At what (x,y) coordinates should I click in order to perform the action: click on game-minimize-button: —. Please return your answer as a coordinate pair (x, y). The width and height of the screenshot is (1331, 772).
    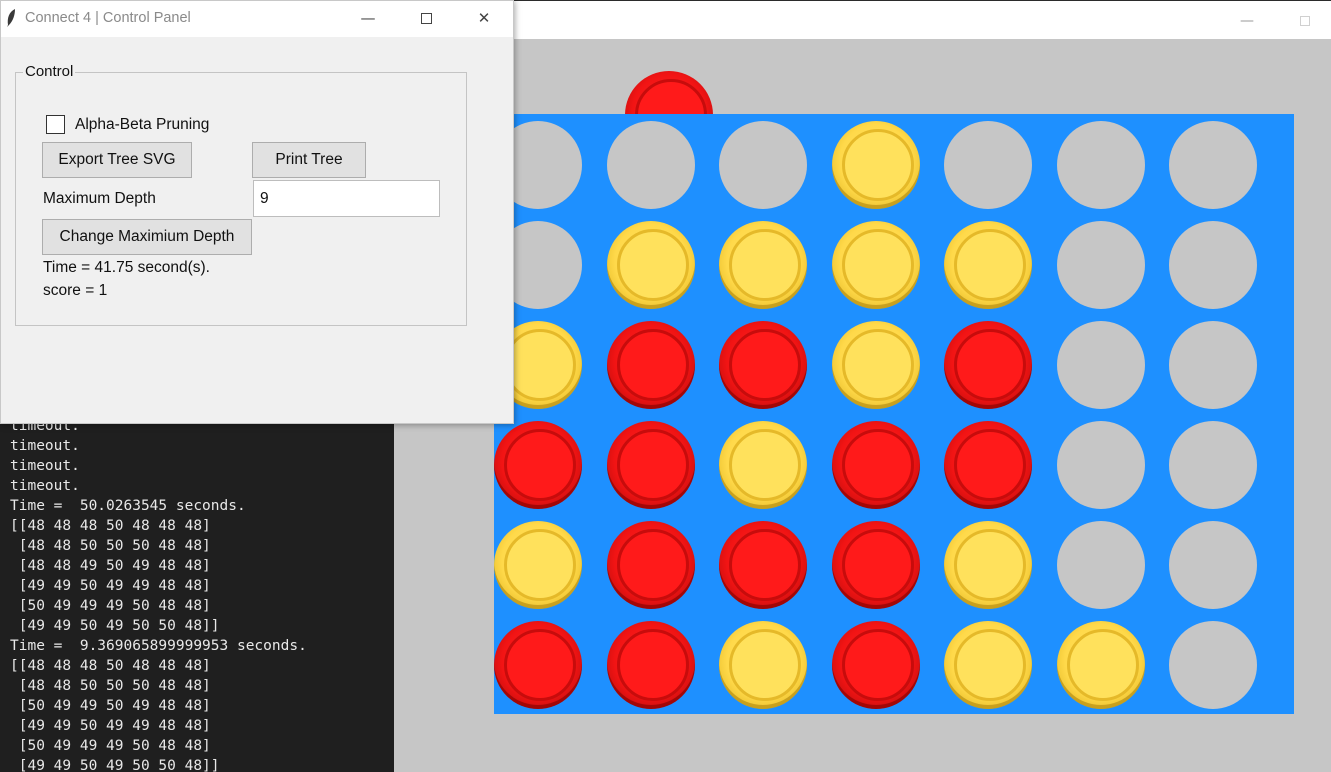
    Looking at the image, I should click on (1247, 20).